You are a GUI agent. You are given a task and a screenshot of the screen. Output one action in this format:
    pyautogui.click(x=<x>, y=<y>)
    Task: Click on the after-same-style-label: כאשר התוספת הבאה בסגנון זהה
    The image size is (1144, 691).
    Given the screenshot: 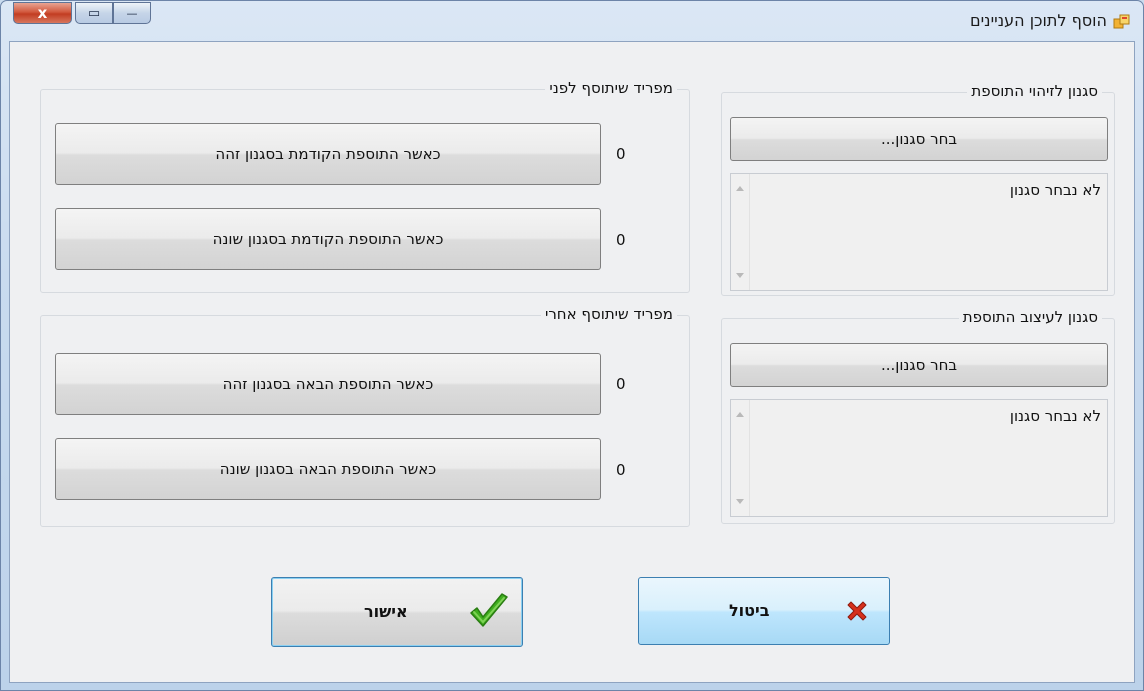 What is the action you would take?
    pyautogui.click(x=328, y=384)
    